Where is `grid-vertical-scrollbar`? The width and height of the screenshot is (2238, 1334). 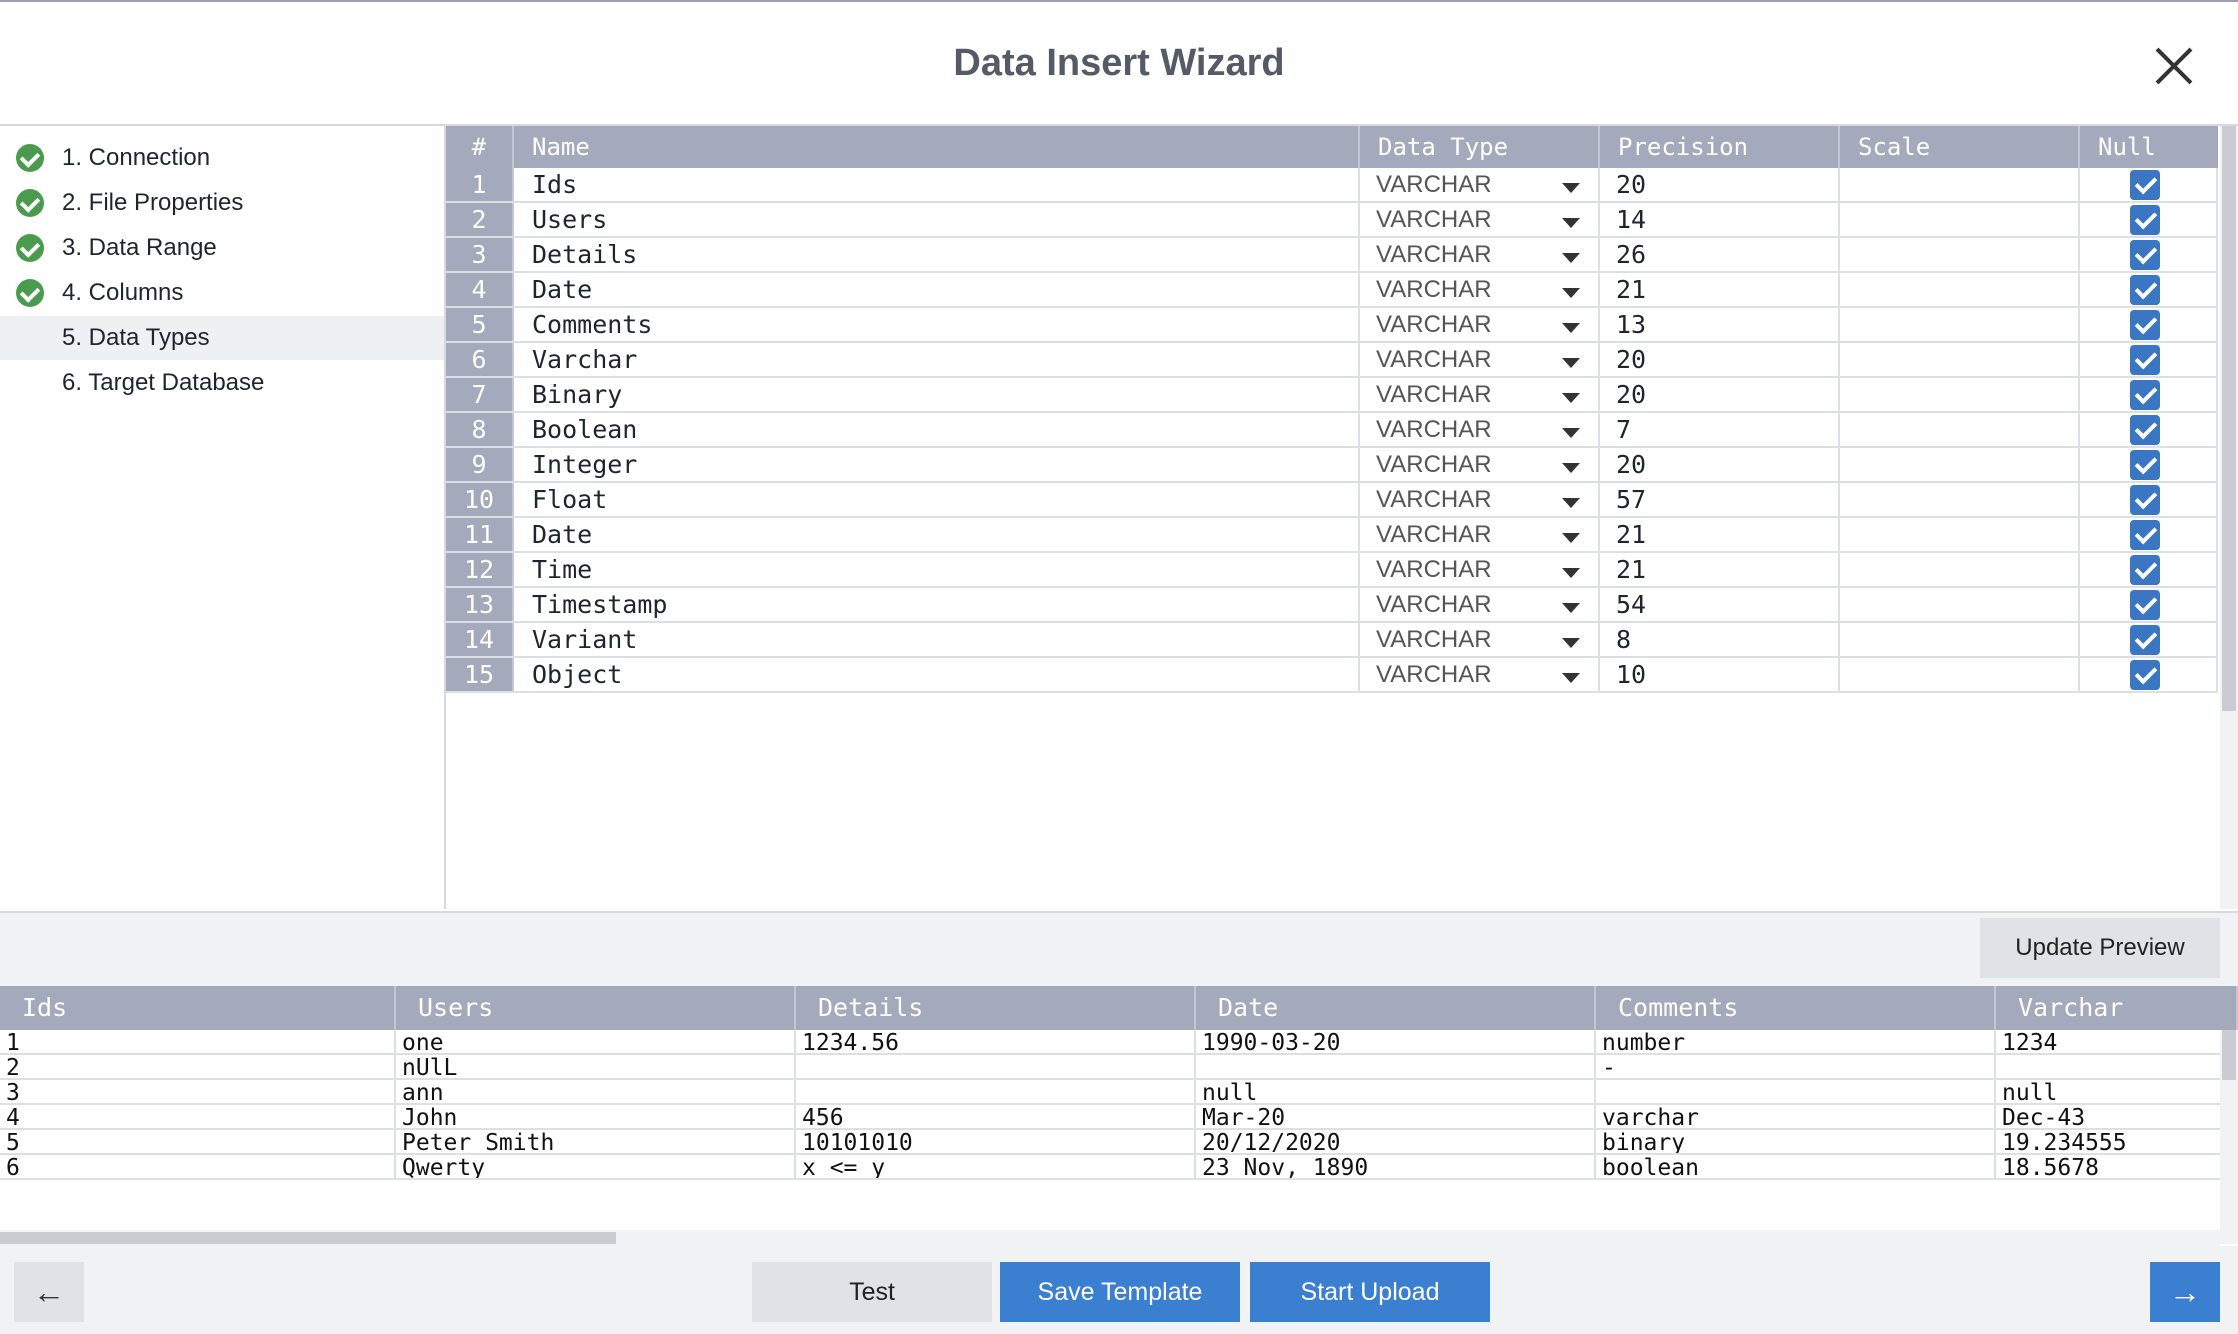
grid-vertical-scrollbar is located at coordinates (2229, 517).